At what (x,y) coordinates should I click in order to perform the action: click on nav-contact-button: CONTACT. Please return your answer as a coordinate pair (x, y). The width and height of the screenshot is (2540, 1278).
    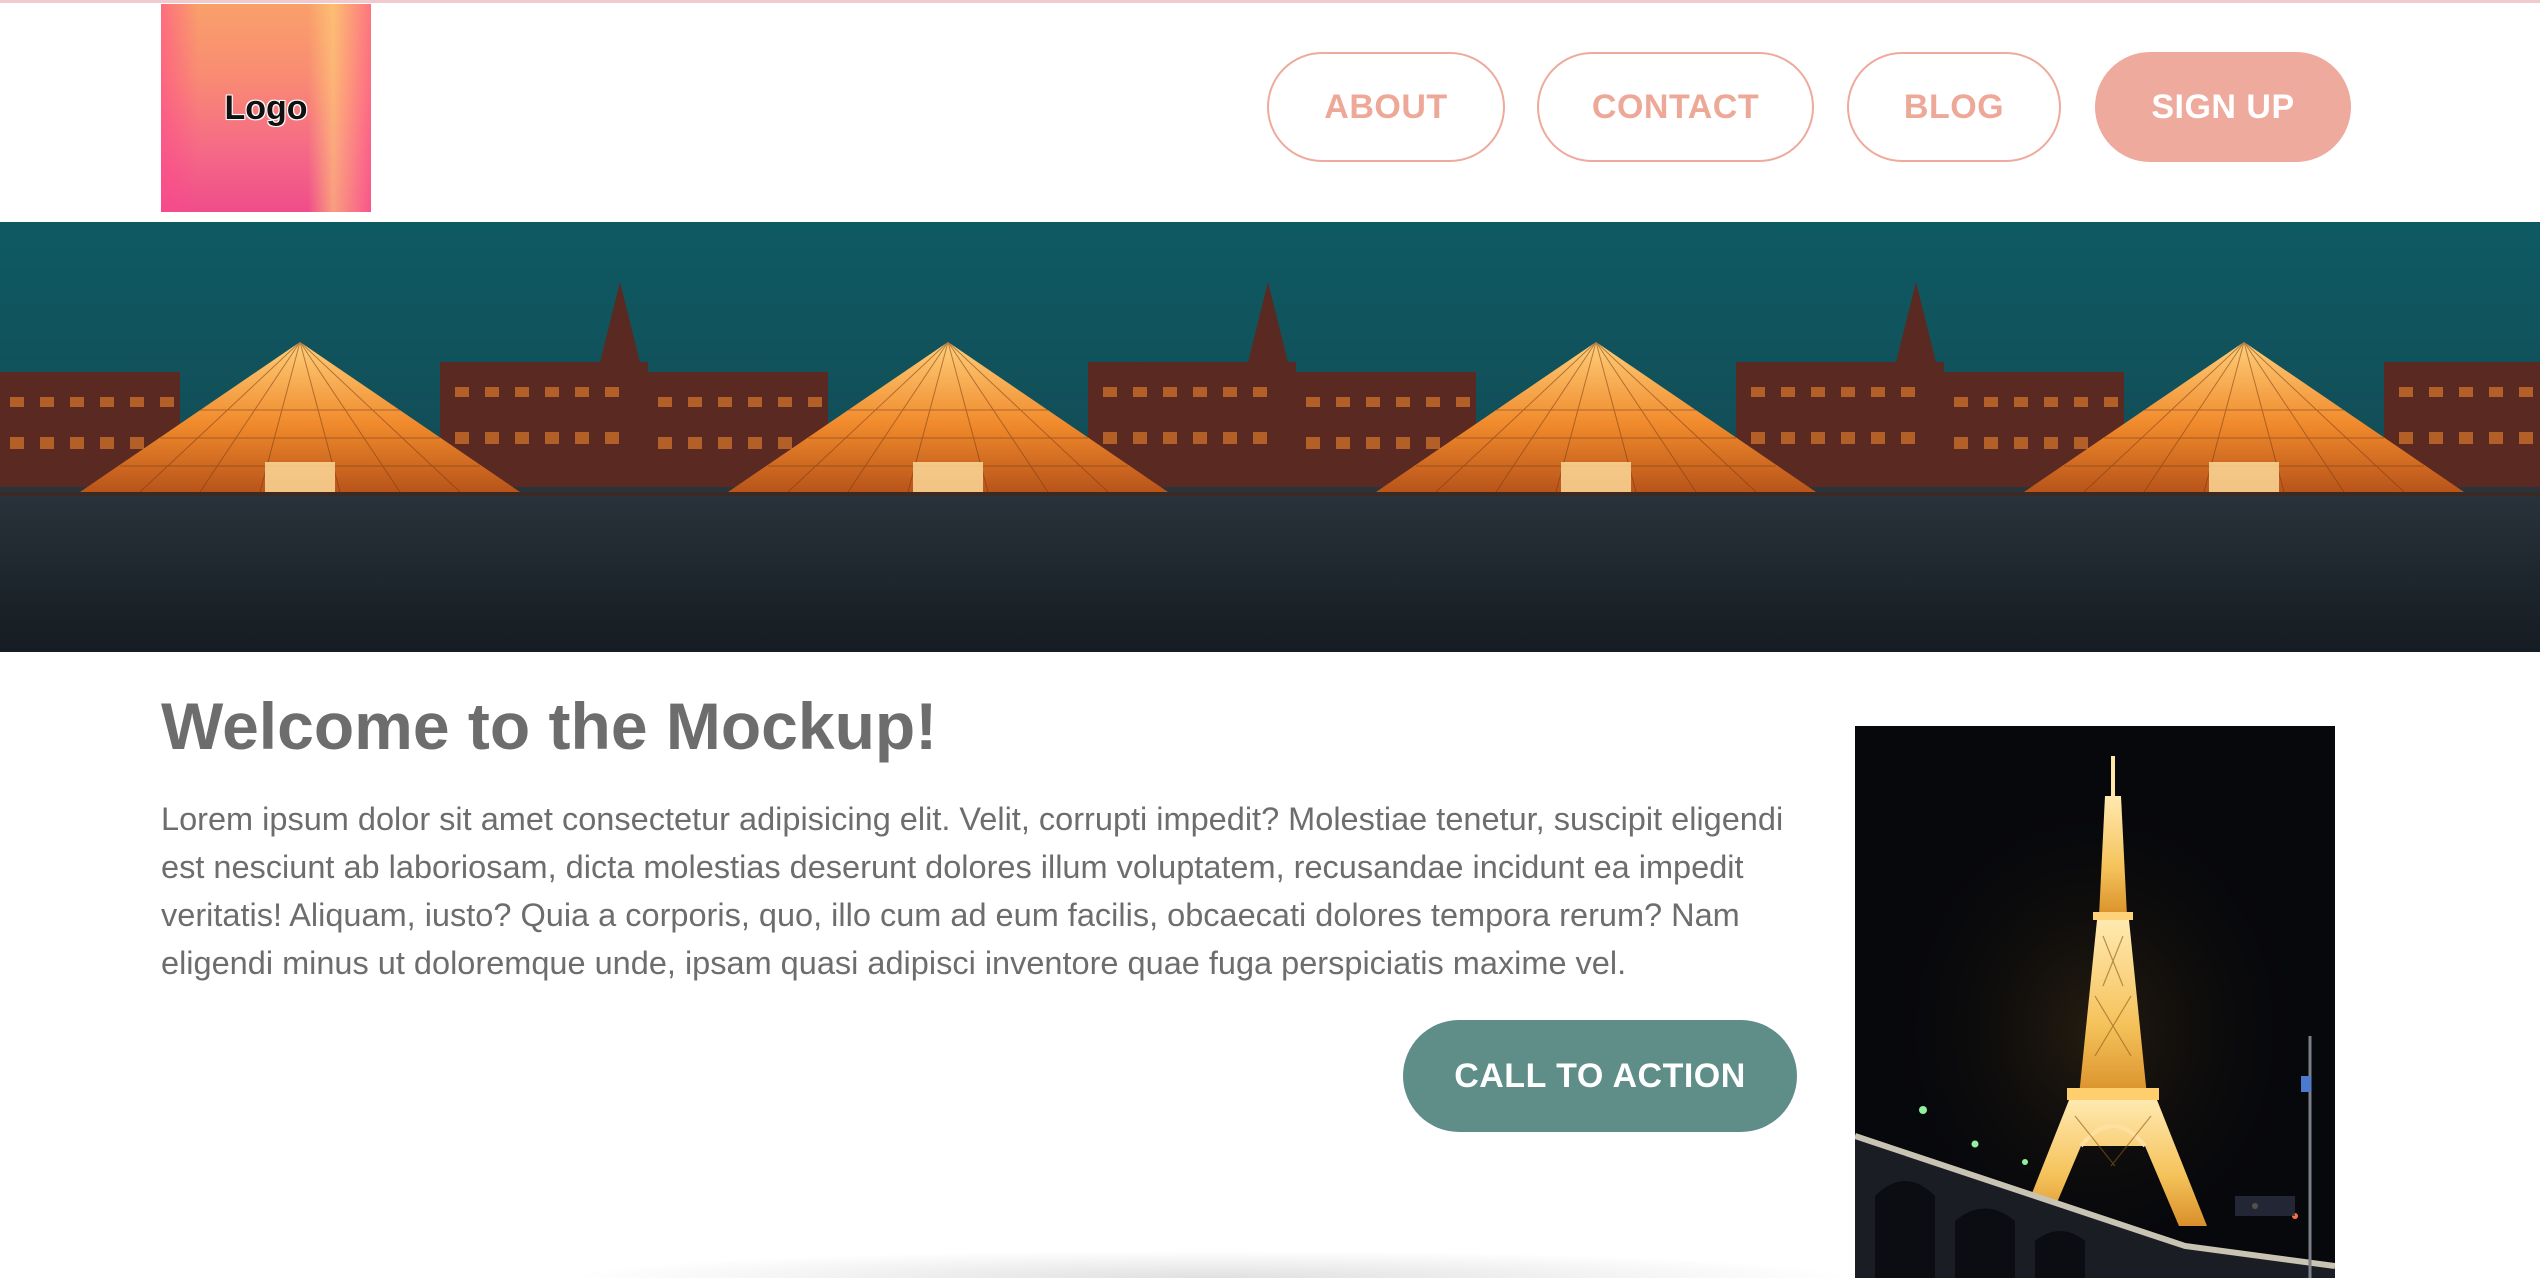
    Looking at the image, I should click on (1675, 107).